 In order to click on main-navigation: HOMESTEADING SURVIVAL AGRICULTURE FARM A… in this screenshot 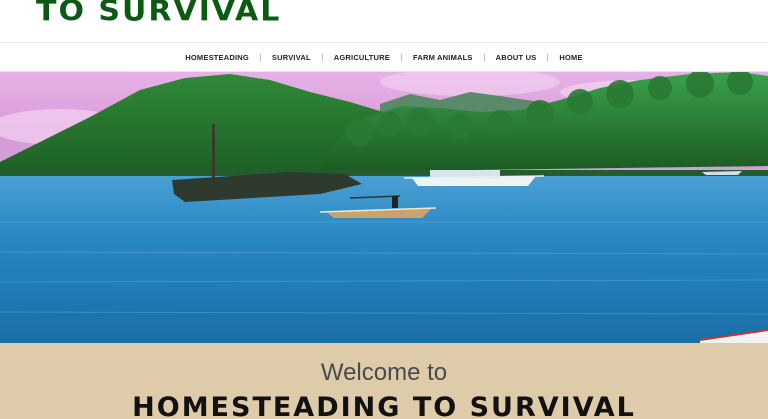, I will do `click(384, 57)`.